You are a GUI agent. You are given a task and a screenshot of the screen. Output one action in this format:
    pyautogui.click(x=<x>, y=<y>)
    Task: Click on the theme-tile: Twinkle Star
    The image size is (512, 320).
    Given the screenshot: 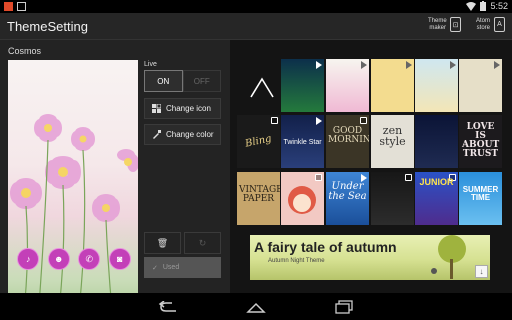 What is the action you would take?
    pyautogui.click(x=302, y=141)
    